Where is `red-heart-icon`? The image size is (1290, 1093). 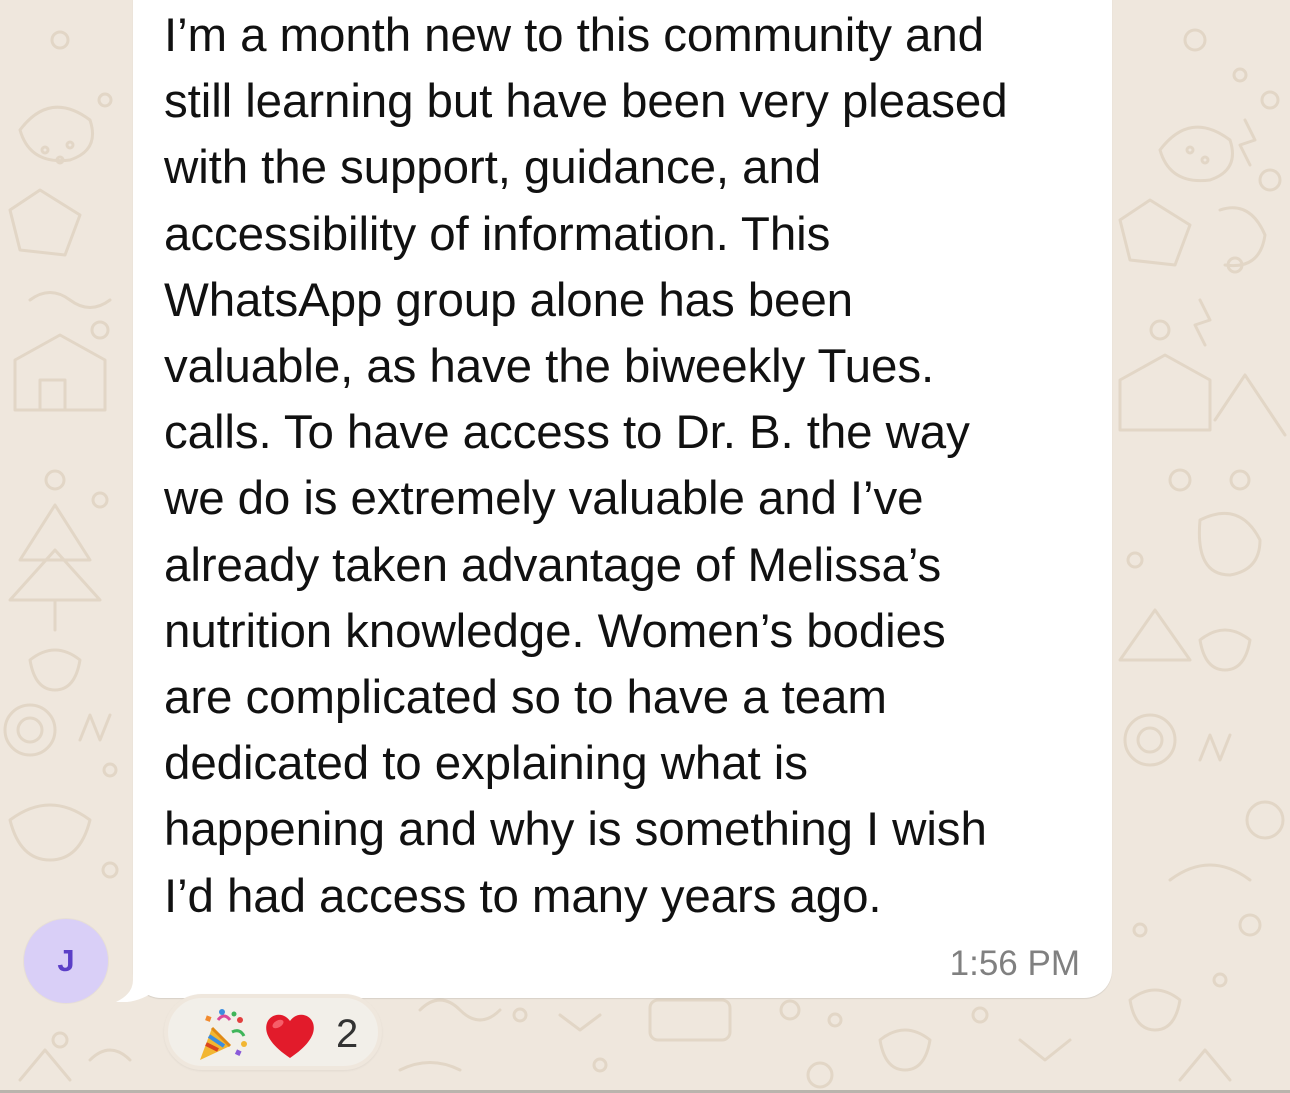
red-heart-icon is located at coordinates (290, 1036).